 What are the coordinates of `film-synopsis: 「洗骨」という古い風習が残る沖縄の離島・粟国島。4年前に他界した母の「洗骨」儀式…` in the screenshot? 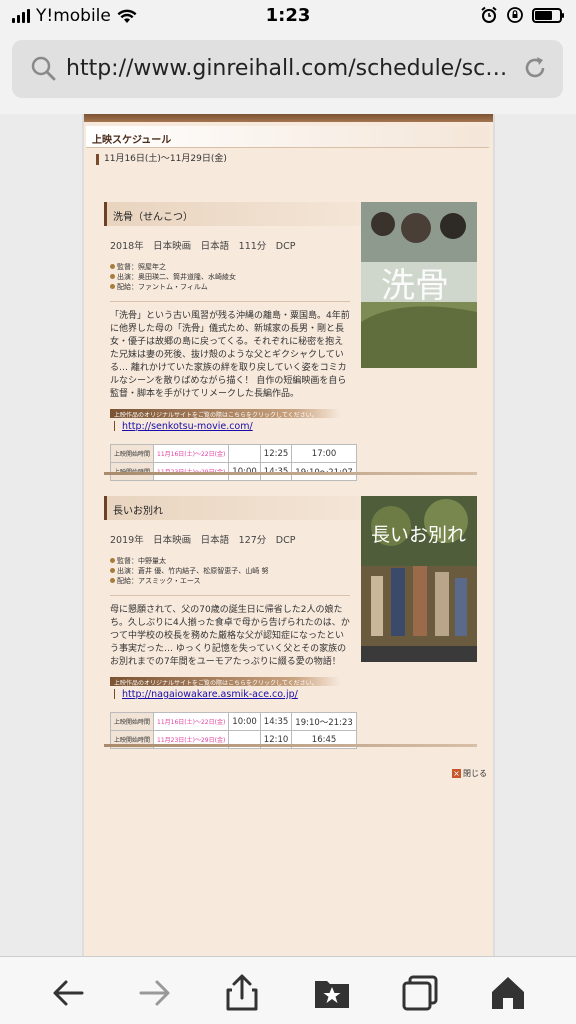 It's located at (230, 355).